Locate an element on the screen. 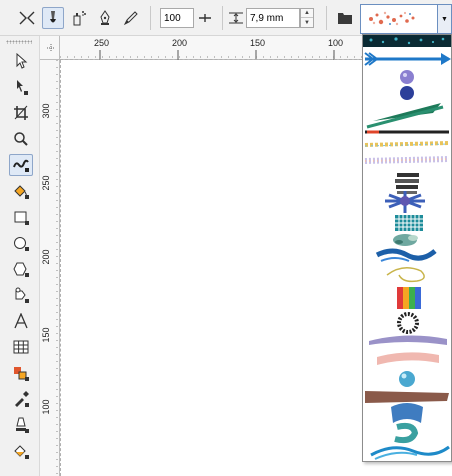 The width and height of the screenshot is (452, 476). preset-dropdown-button: ▼ is located at coordinates (445, 19).